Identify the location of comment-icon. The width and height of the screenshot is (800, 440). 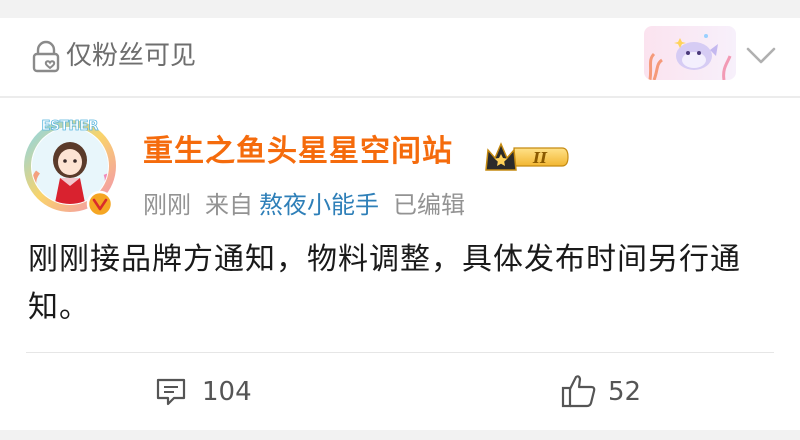
(171, 392).